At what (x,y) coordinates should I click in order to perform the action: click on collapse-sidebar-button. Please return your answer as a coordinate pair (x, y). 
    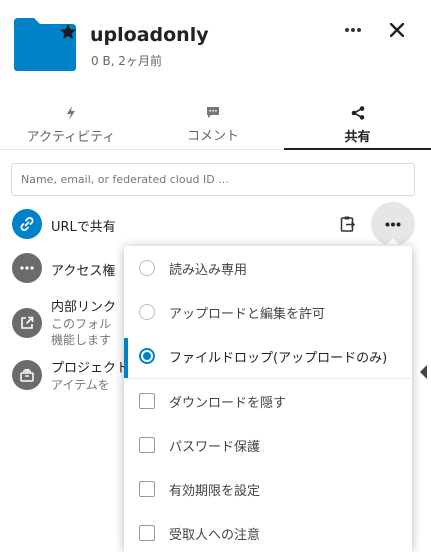
    Looking at the image, I should click on (424, 372).